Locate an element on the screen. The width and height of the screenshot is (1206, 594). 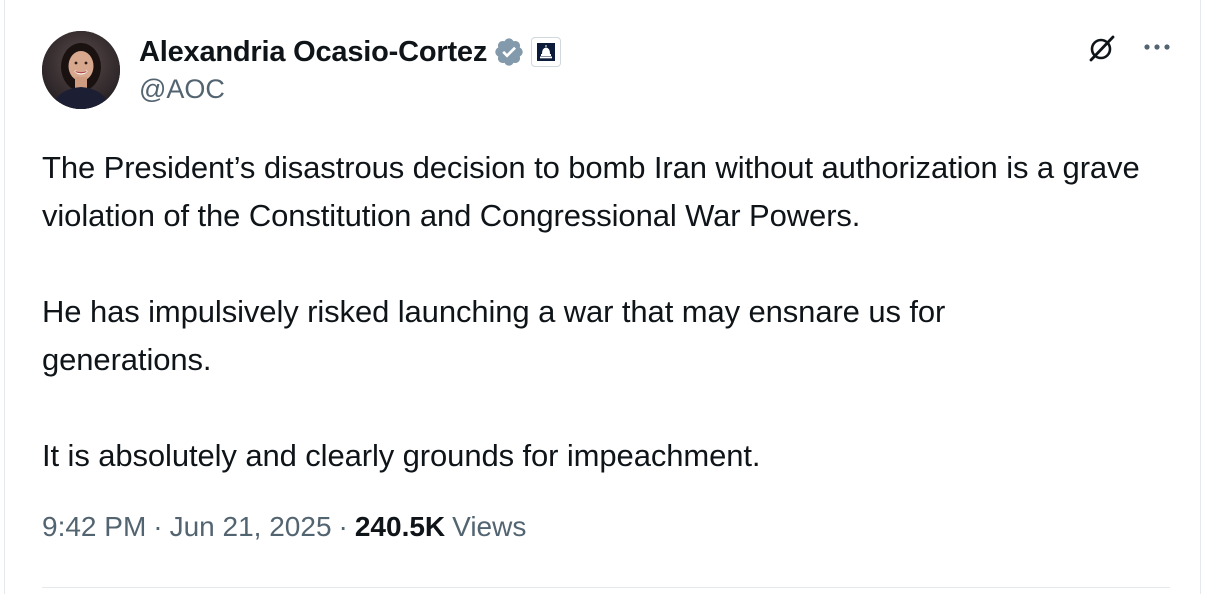
capitol-dome-icon is located at coordinates (546, 52).